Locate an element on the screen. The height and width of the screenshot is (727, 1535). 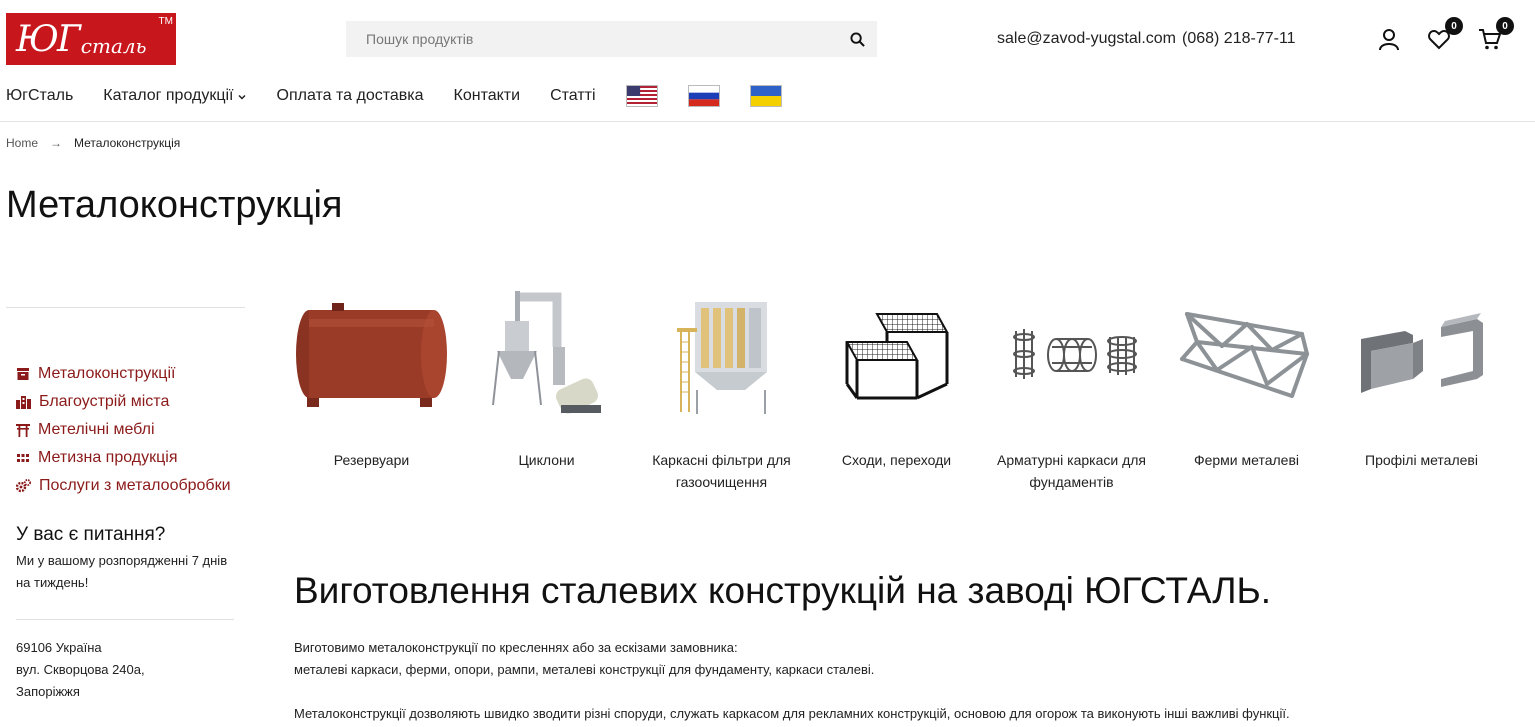
search-bar is located at coordinates (611, 39).